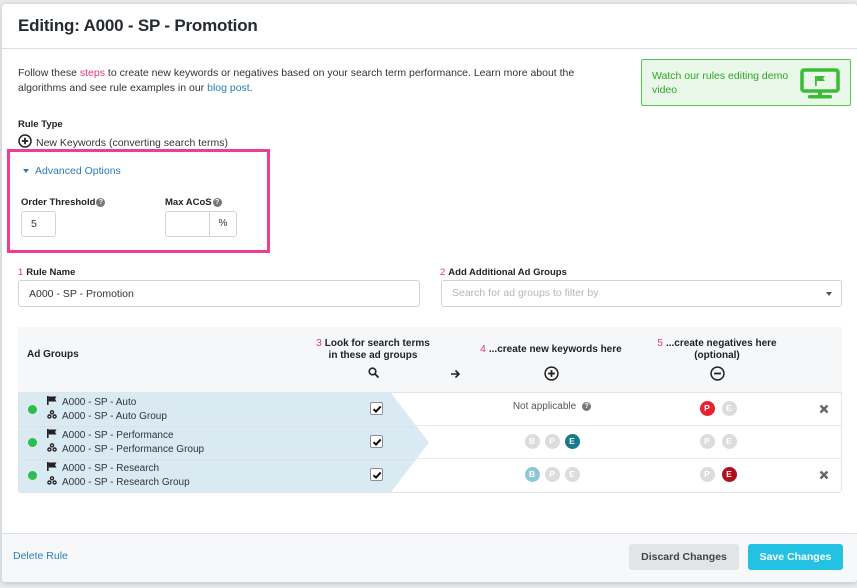  Describe the element at coordinates (795, 557) in the screenshot. I see `save-changes-button: Save Changes` at that location.